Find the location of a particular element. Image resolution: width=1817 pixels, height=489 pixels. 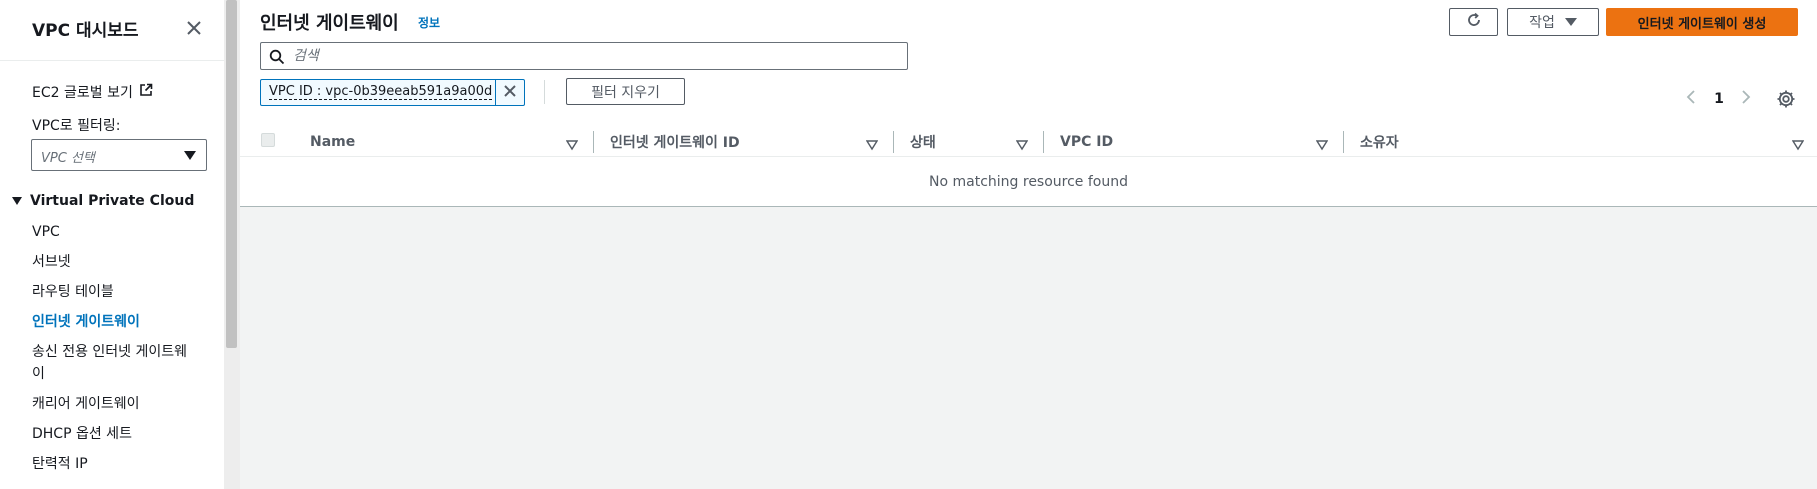

sidebar-title: VPC 대시보드 is located at coordinates (85, 31).